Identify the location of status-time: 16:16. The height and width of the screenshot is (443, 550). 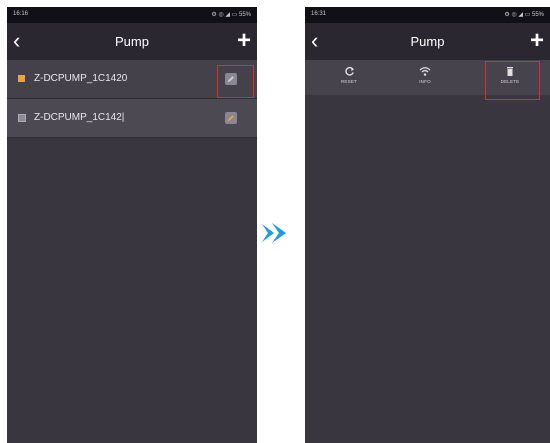
(21, 14).